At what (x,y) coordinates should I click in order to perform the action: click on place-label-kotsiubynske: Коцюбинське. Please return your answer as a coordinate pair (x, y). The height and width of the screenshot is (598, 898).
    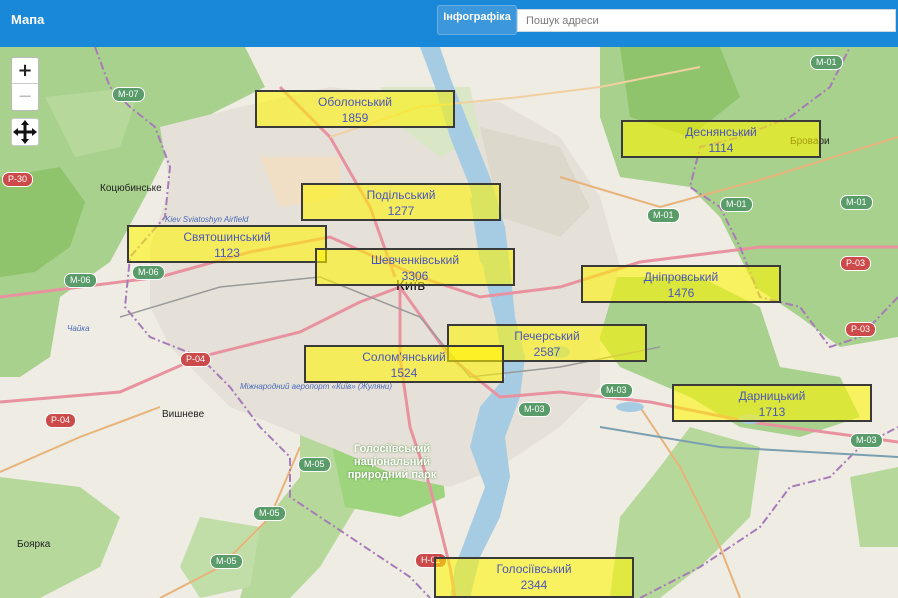
    Looking at the image, I should click on (131, 188).